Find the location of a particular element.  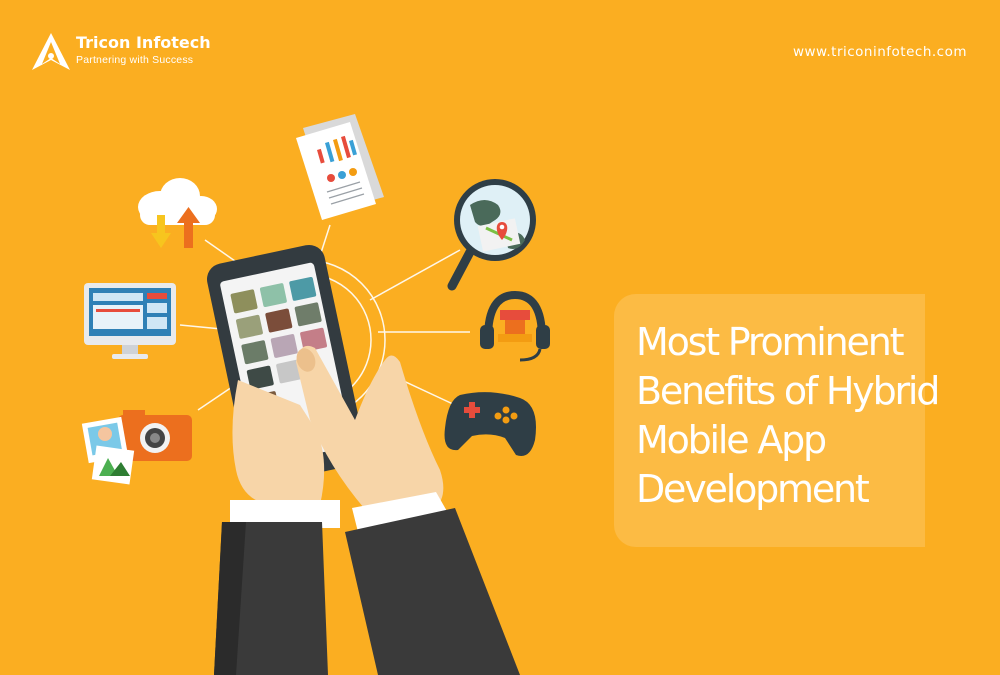

cloud-sync-icon is located at coordinates (177, 213).